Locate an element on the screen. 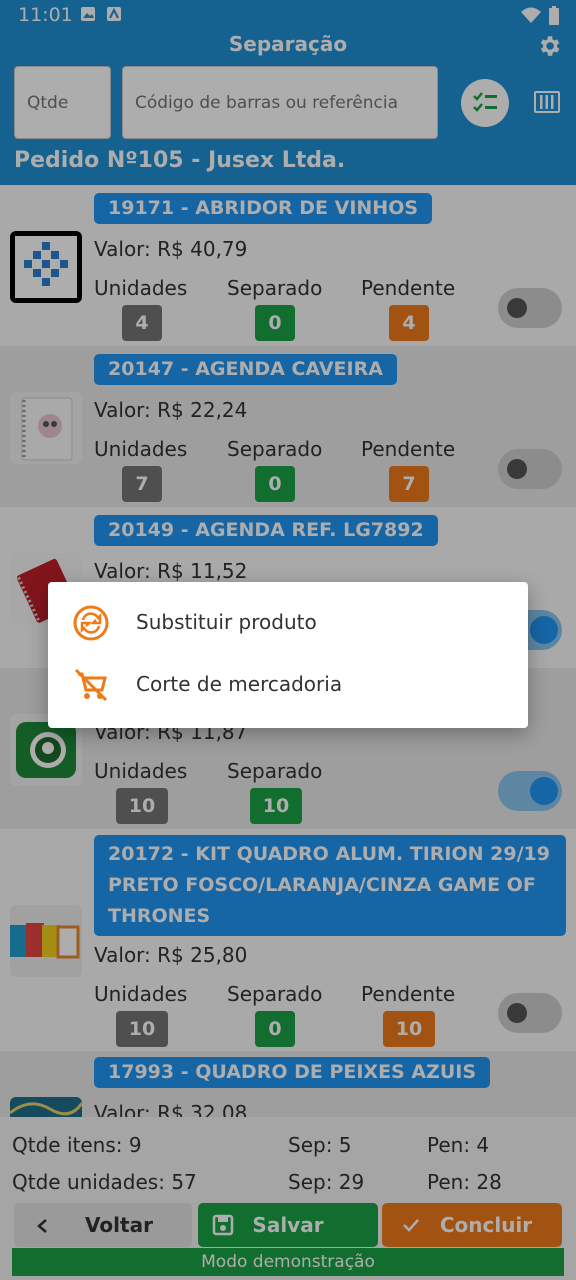  swap-icon is located at coordinates (91, 623).